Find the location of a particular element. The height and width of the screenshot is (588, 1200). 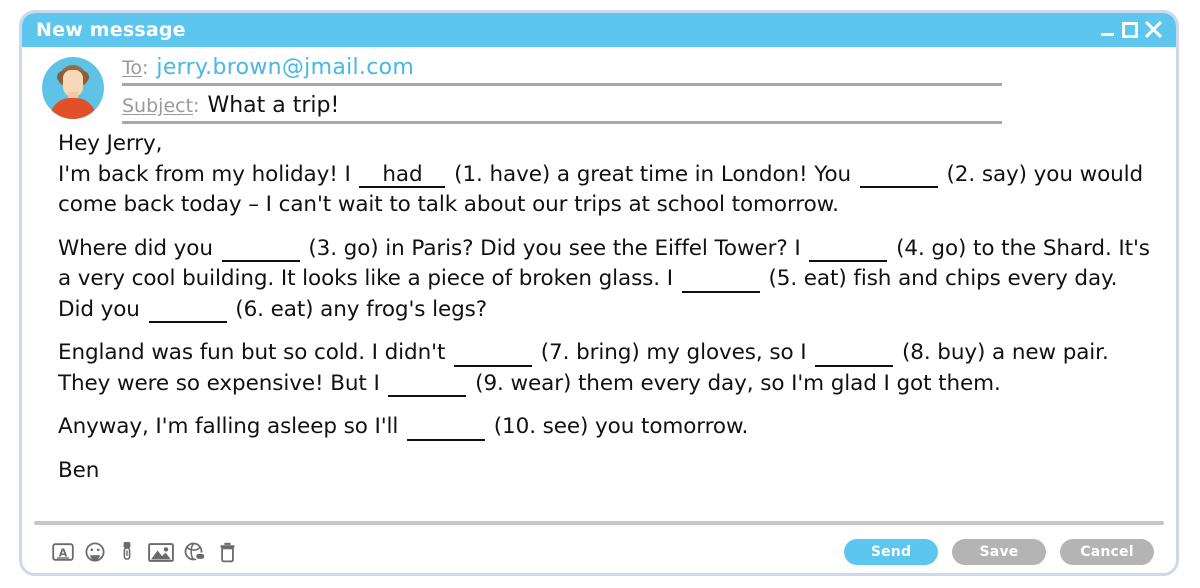

answer-blank-1: had is located at coordinates (402, 176).